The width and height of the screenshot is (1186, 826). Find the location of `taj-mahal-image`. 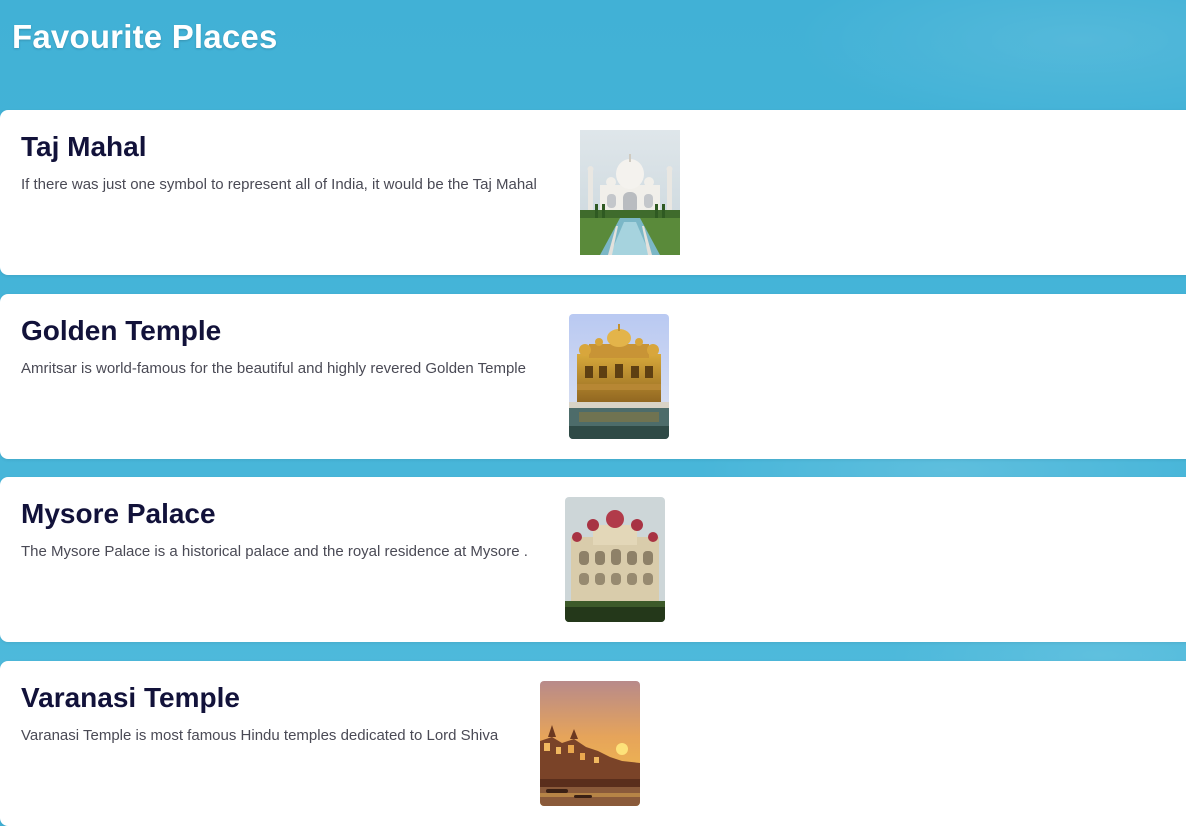

taj-mahal-image is located at coordinates (630, 192).